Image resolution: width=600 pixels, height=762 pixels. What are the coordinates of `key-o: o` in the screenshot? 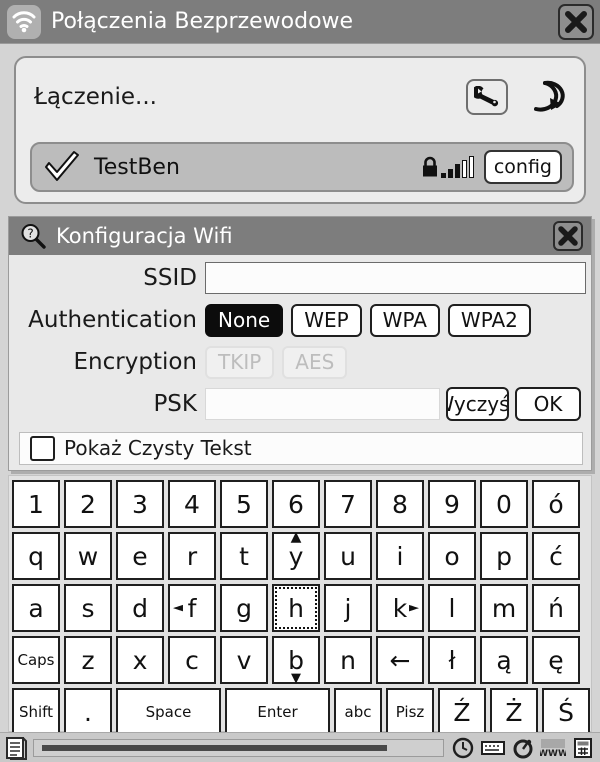 It's located at (452, 556).